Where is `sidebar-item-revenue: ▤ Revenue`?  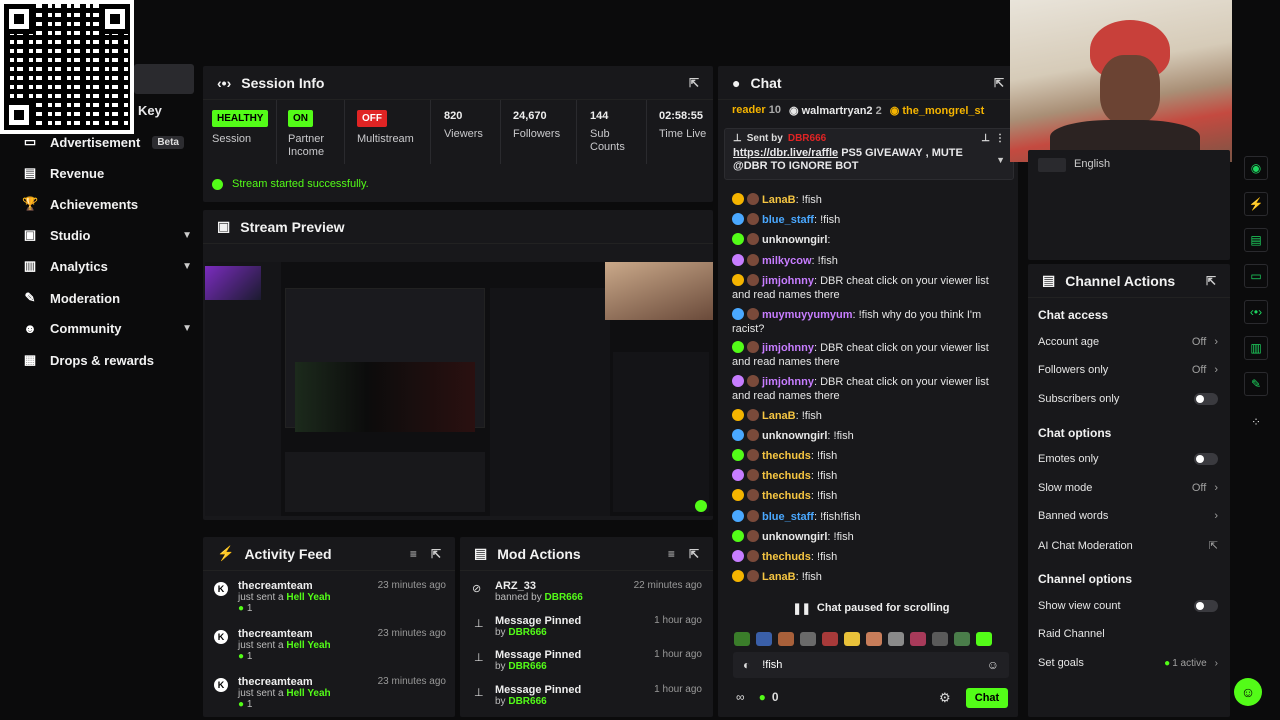
sidebar-item-revenue: ▤ Revenue is located at coordinates (107, 173).